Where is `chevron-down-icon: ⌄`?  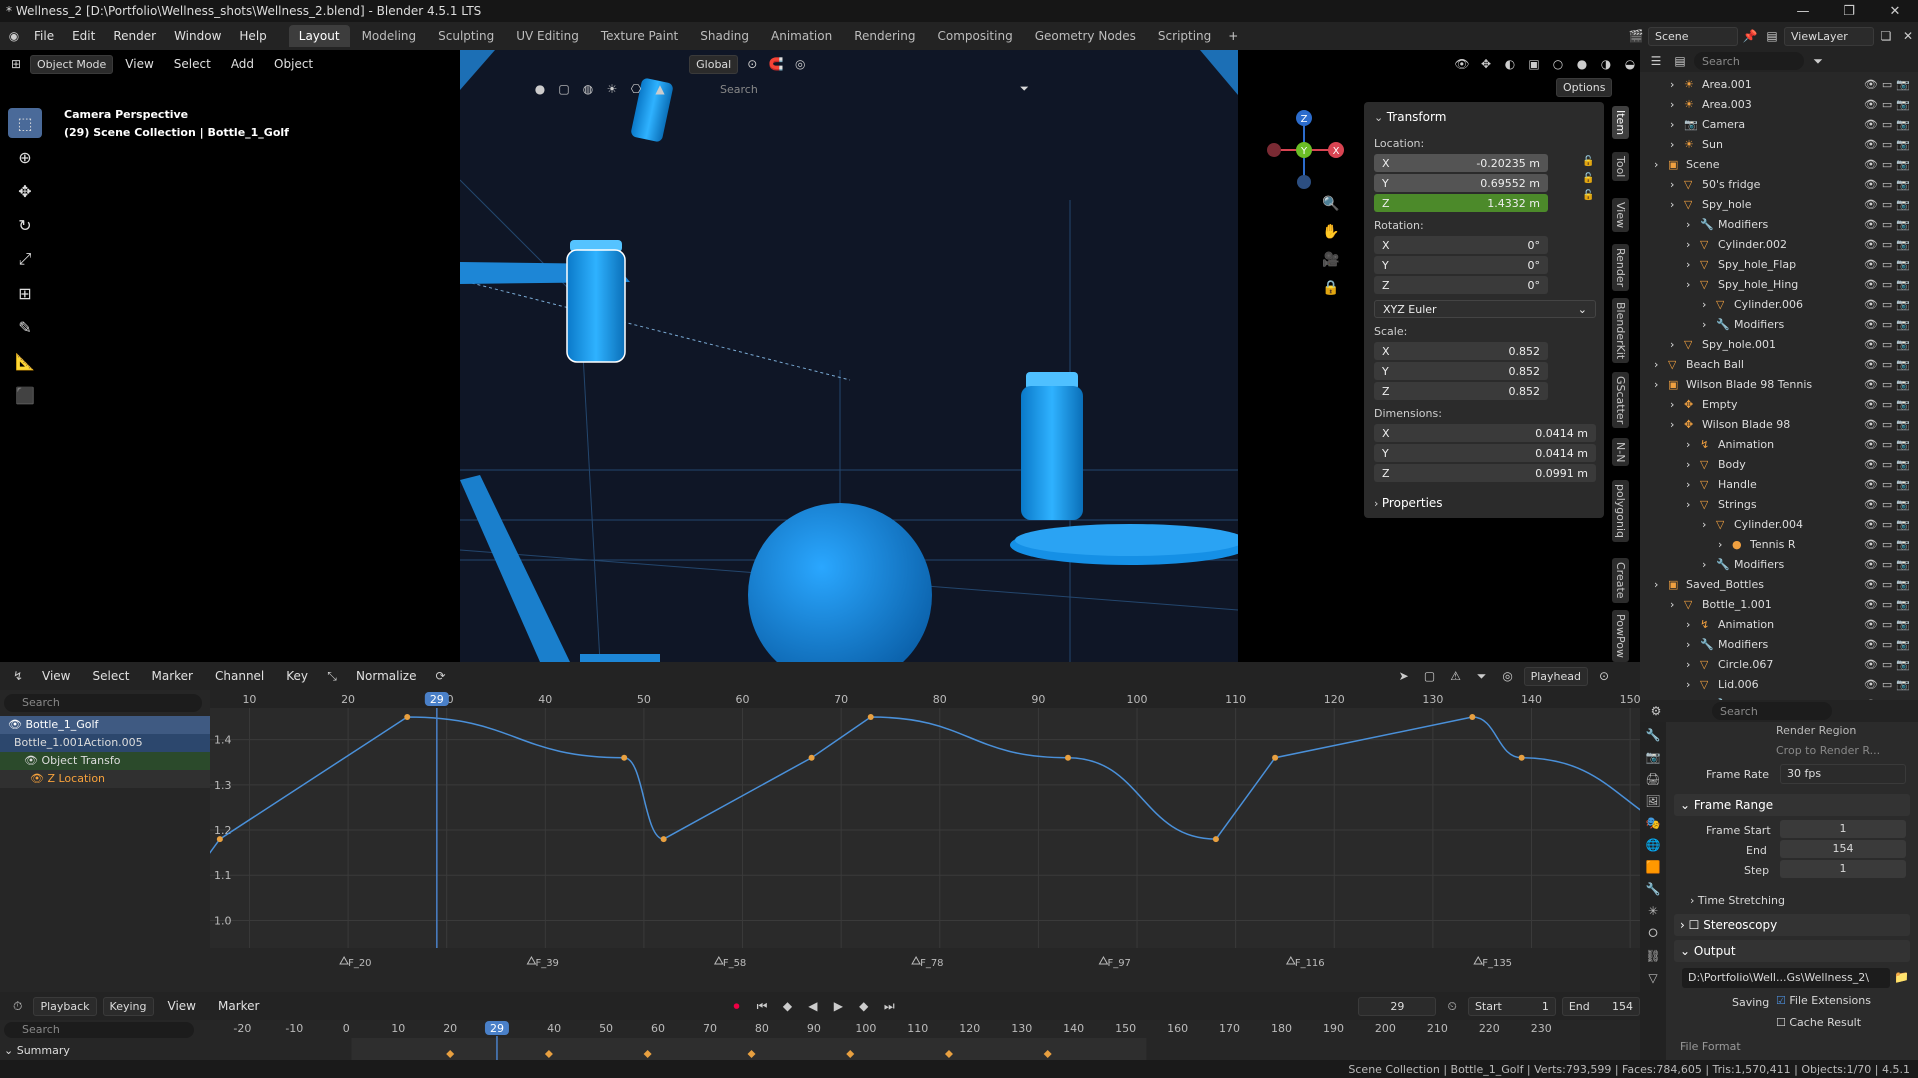 chevron-down-icon: ⌄ is located at coordinates (1380, 117).